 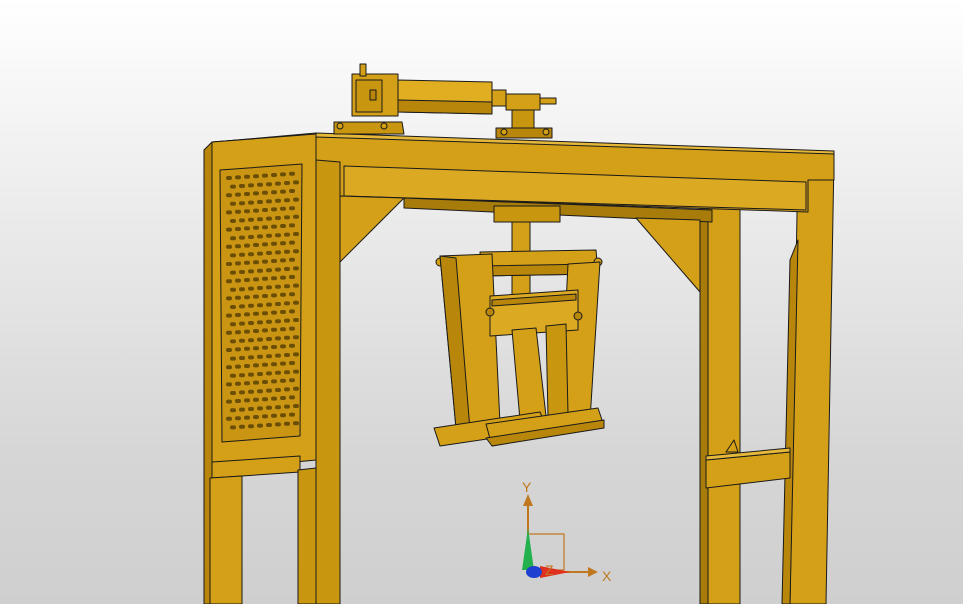 I want to click on z-axis-label: Z, so click(x=549, y=570).